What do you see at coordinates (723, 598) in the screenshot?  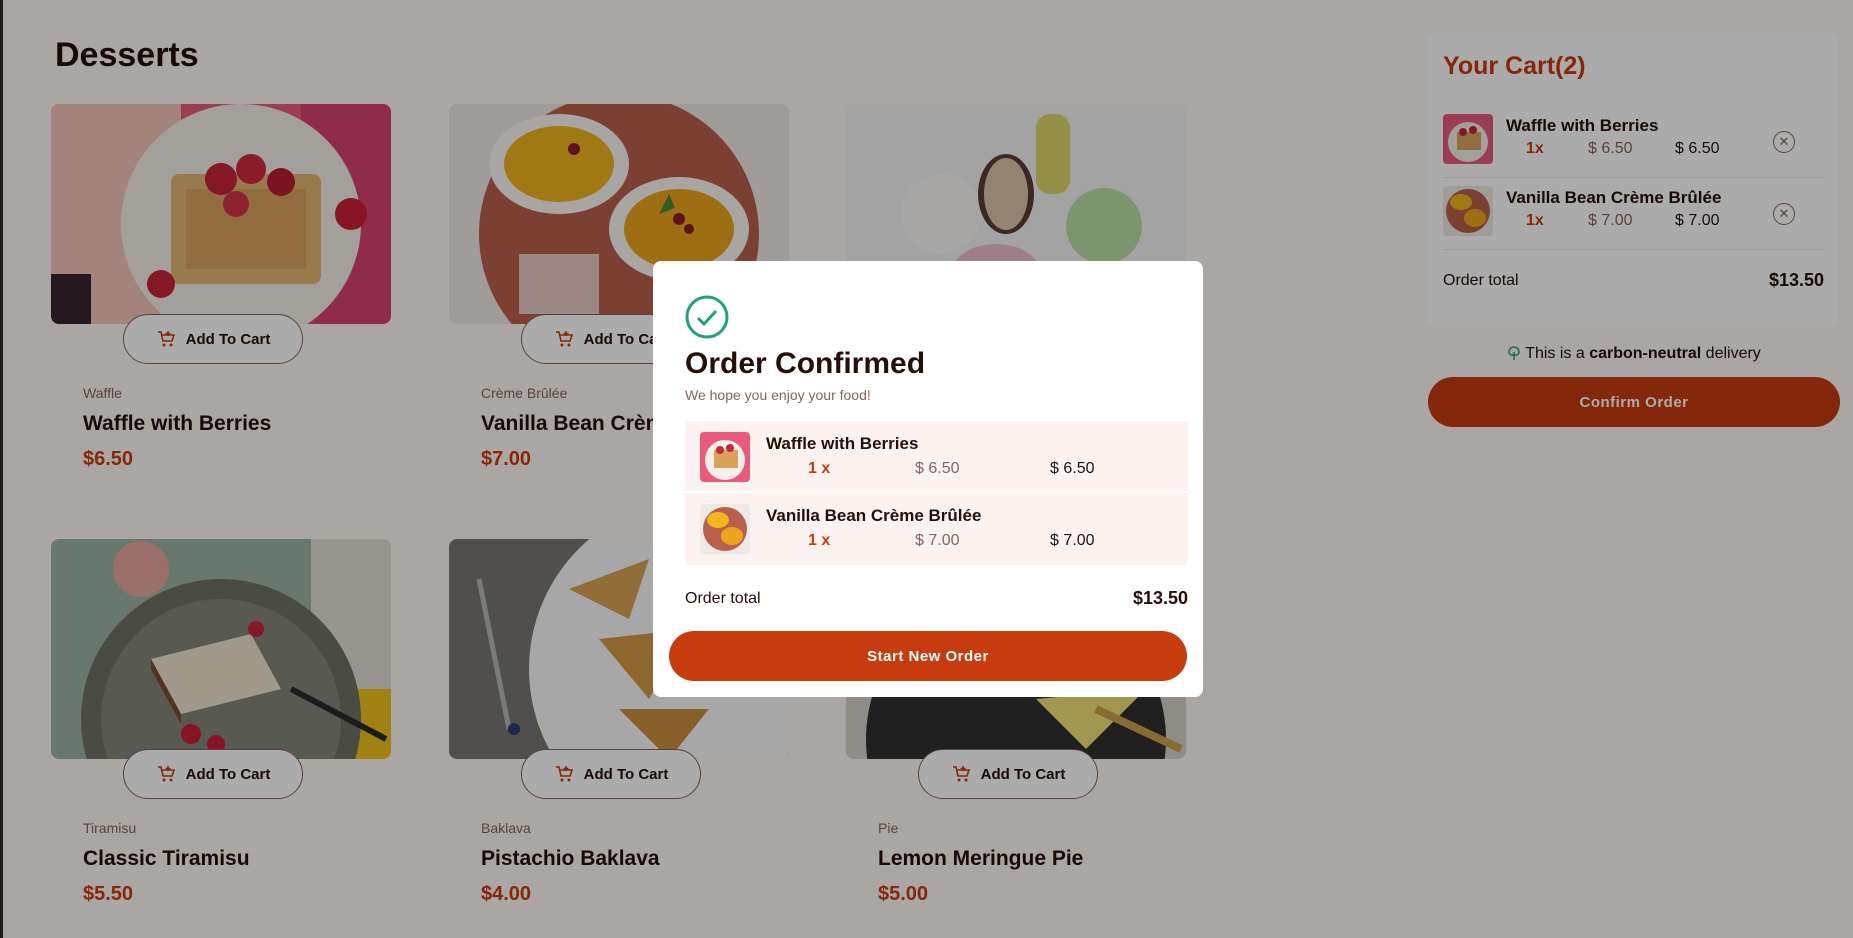 I see `modal-total-label: Order total` at bounding box center [723, 598].